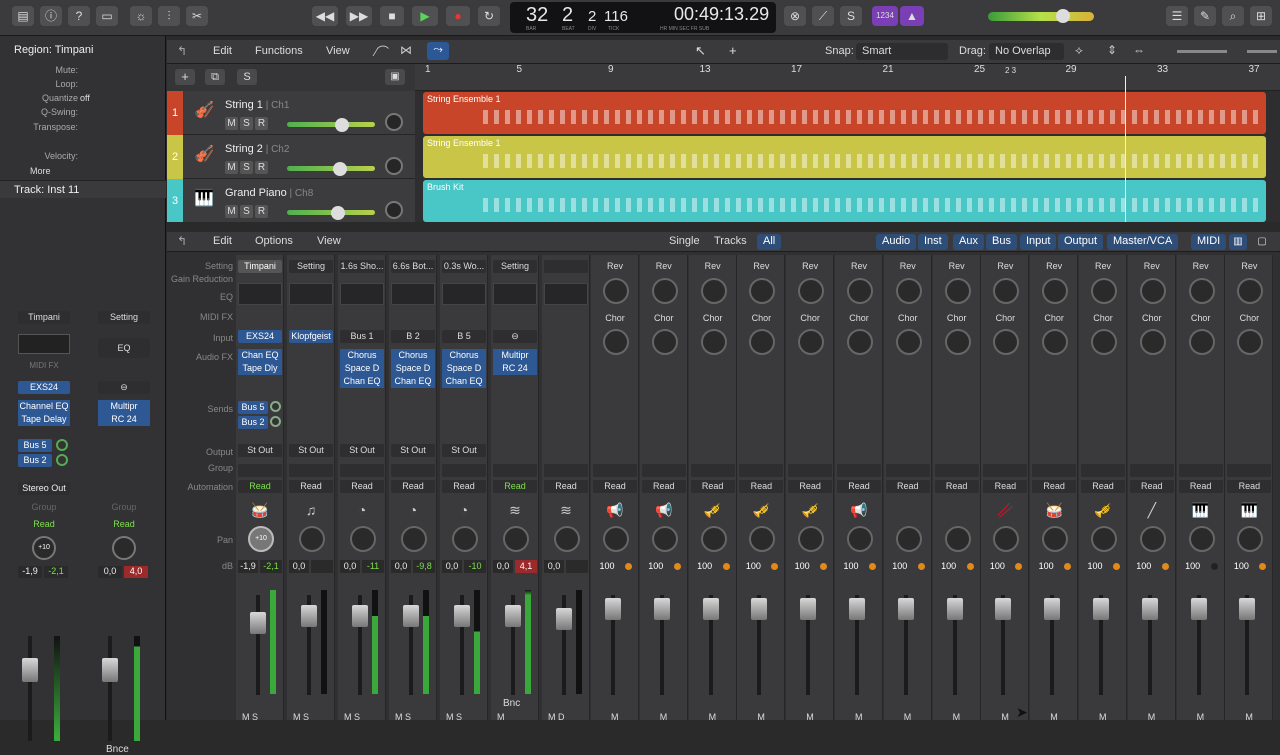 This screenshot has height=755, width=1280. I want to click on view-single-button: Single, so click(684, 242).